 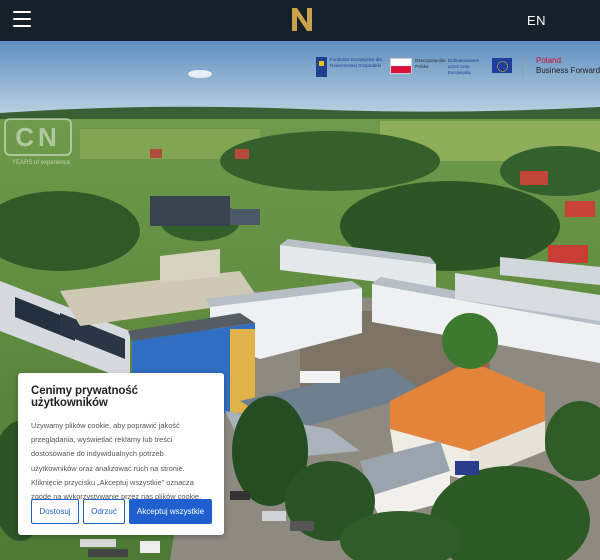 I want to click on cookie-title: Cenimy prywatność użytkowników, so click(x=84, y=397).